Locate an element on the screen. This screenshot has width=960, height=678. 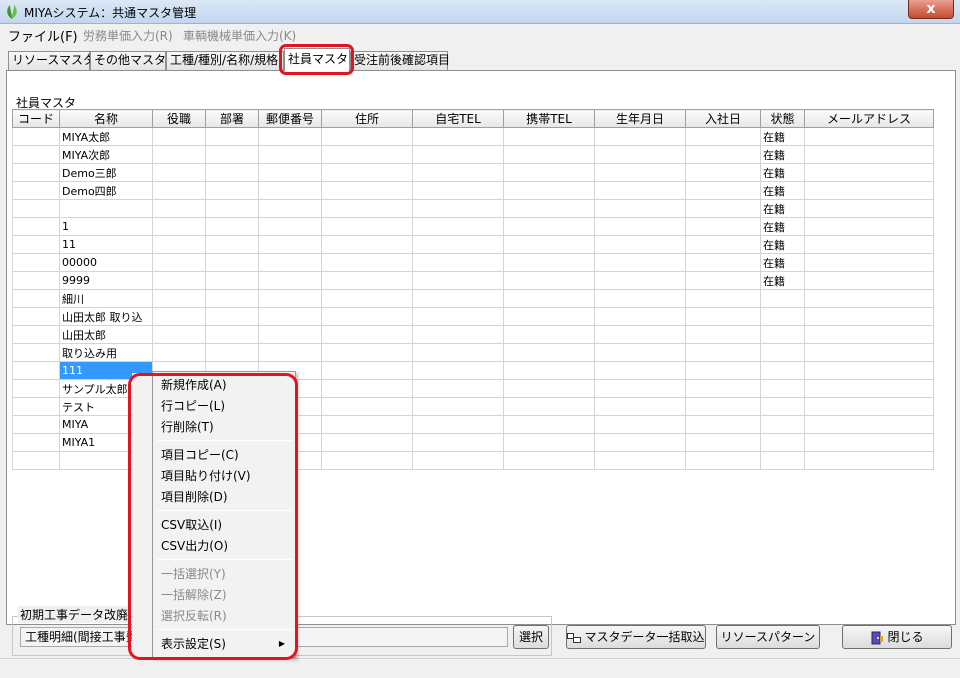
table-row: Demo三郎 在籍 is located at coordinates (473, 172).